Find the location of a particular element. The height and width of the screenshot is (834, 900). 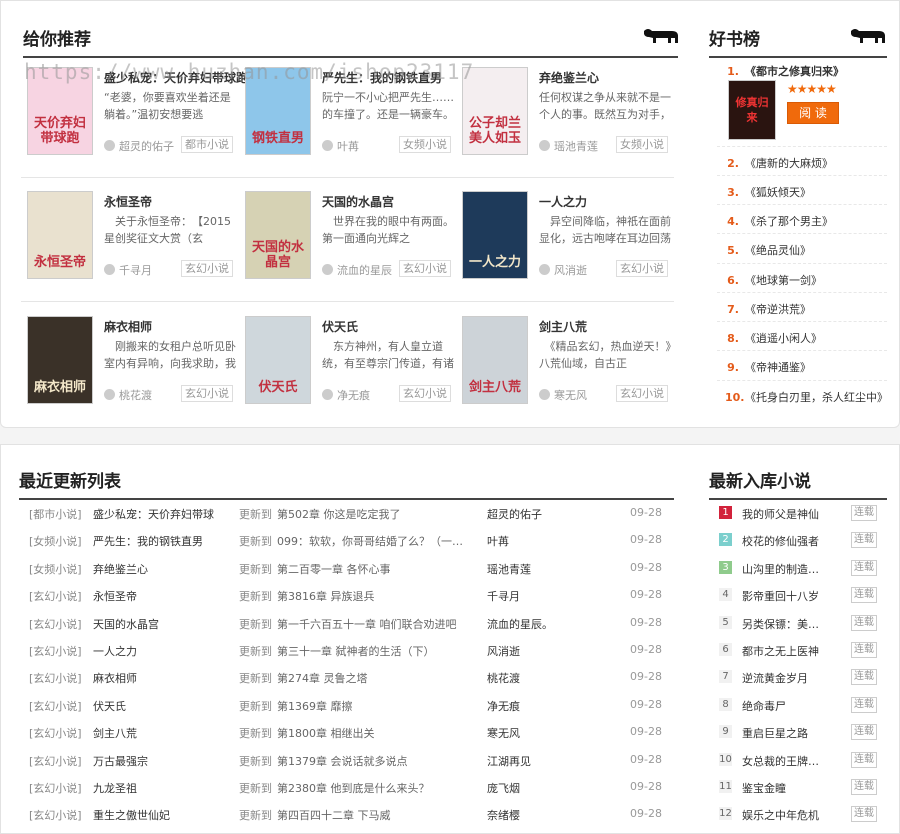

newbook-item: 9 重启巨星之路 连载 is located at coordinates (802, 738).